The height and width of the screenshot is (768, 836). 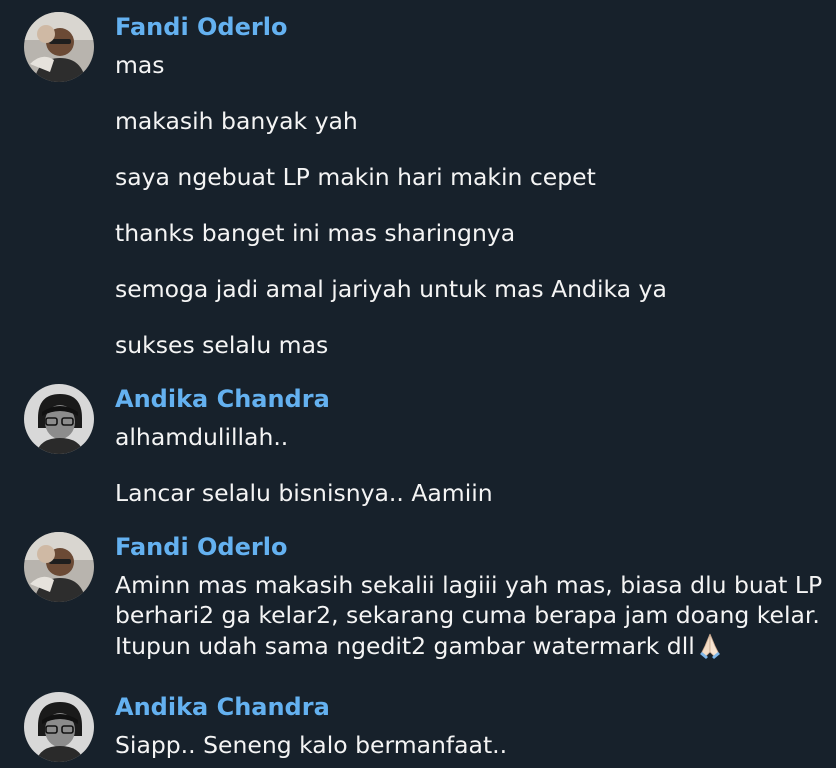 I want to click on message-text: saya ngebuat LP makin hari makin cepet, so click(x=355, y=177).